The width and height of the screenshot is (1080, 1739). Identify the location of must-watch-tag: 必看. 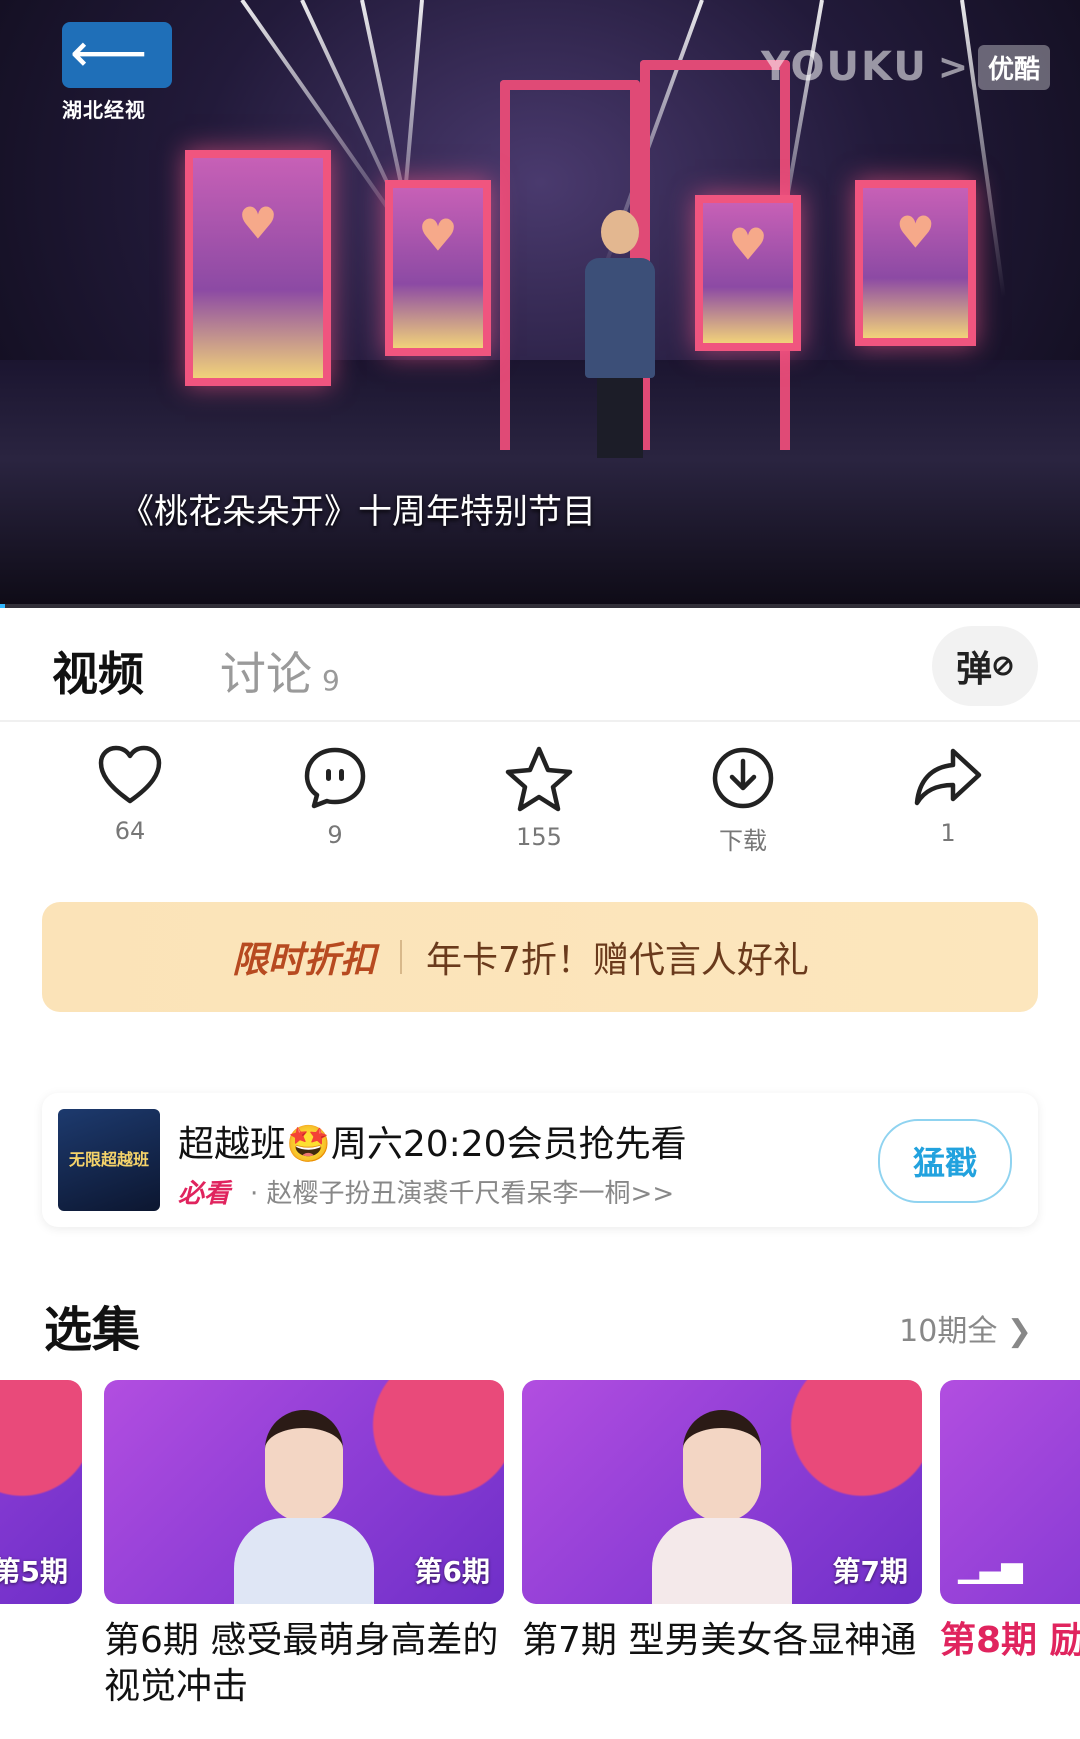
(204, 1194).